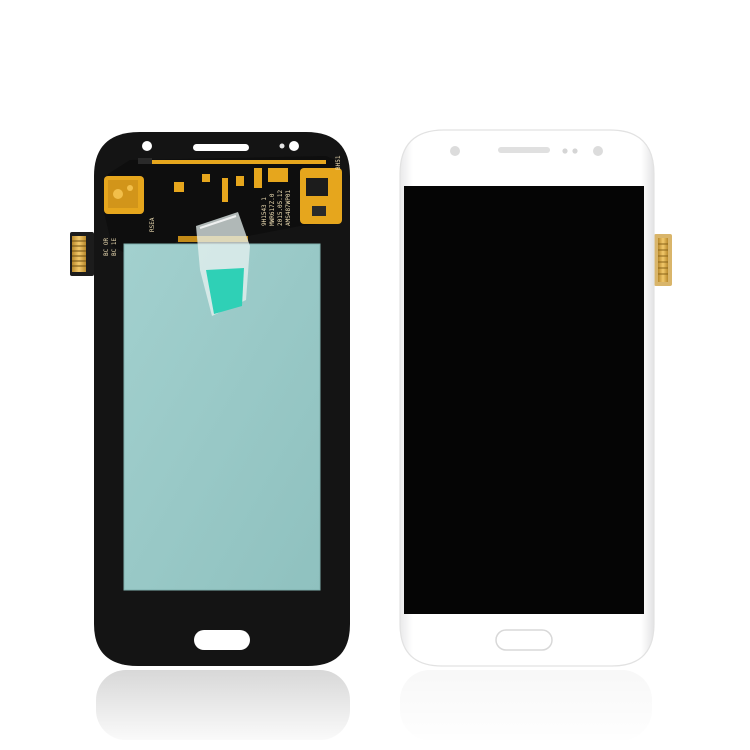 This screenshot has width=750, height=750. I want to click on light-sensor-icon, so click(575, 151).